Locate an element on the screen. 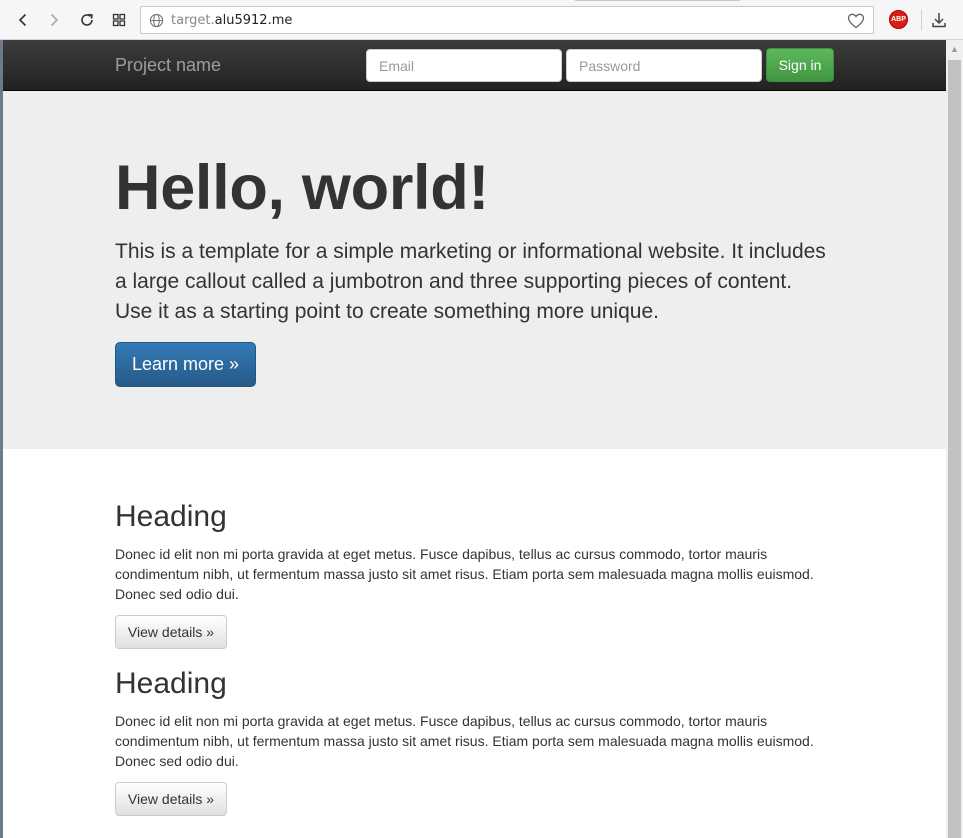 Image resolution: width=963 pixels, height=838 pixels. forward-button is located at coordinates (54, 20).